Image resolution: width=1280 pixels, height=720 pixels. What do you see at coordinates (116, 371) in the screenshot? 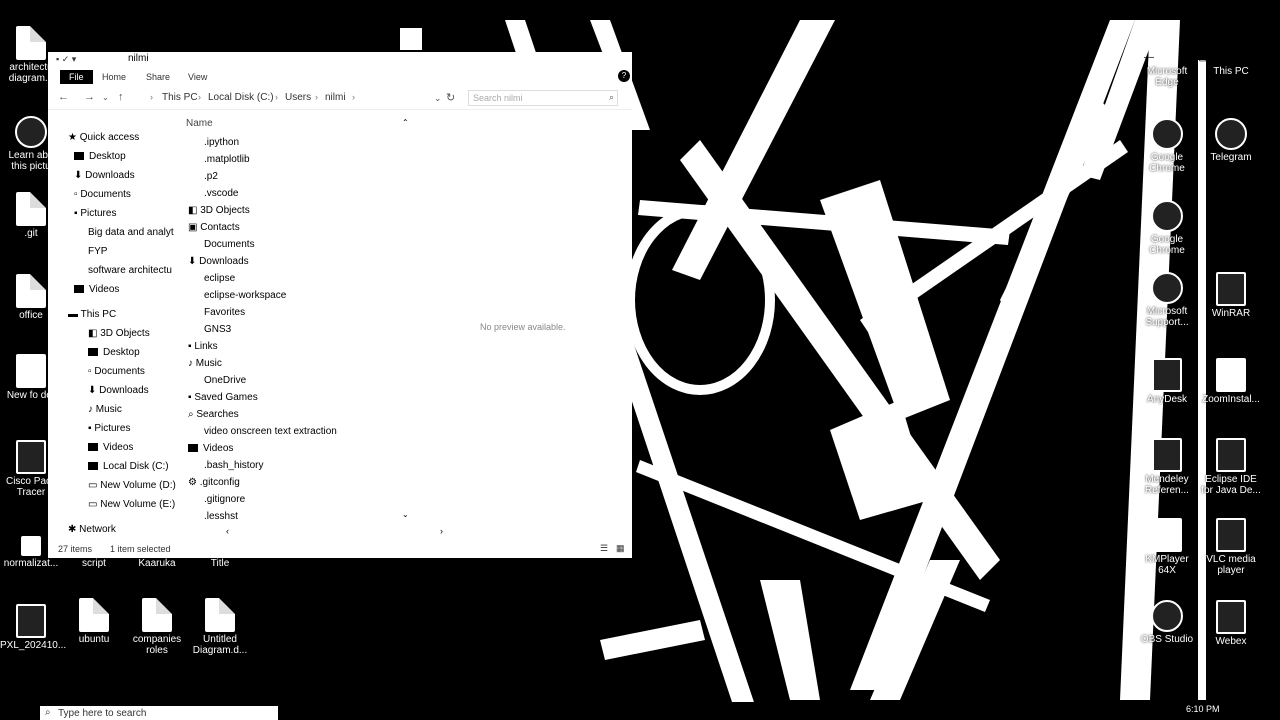
I see `nav-pc-documents: ▫ Documents` at bounding box center [116, 371].